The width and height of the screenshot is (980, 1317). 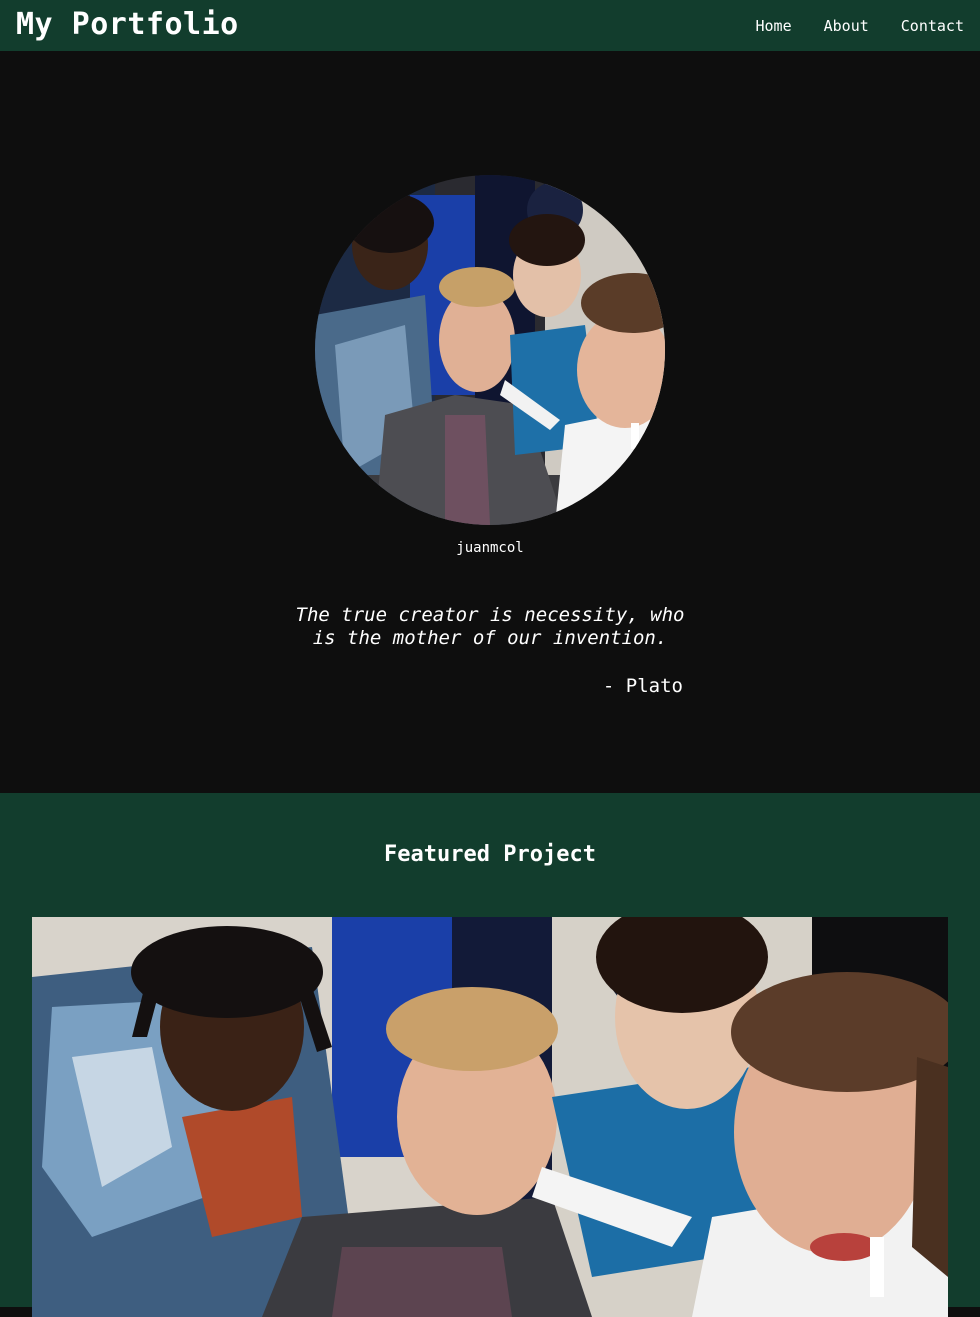 I want to click on quote-line-2: is the mother of our invention., so click(x=490, y=638).